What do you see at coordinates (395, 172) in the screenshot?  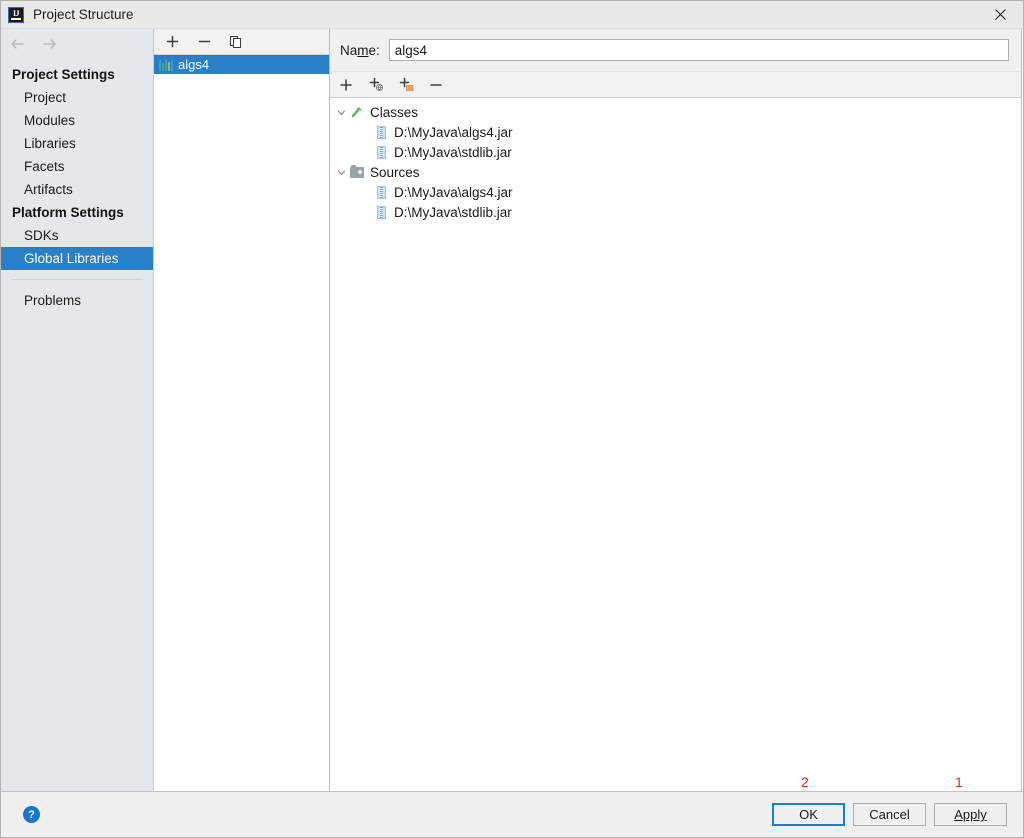 I see `tree-node-label: Sources` at bounding box center [395, 172].